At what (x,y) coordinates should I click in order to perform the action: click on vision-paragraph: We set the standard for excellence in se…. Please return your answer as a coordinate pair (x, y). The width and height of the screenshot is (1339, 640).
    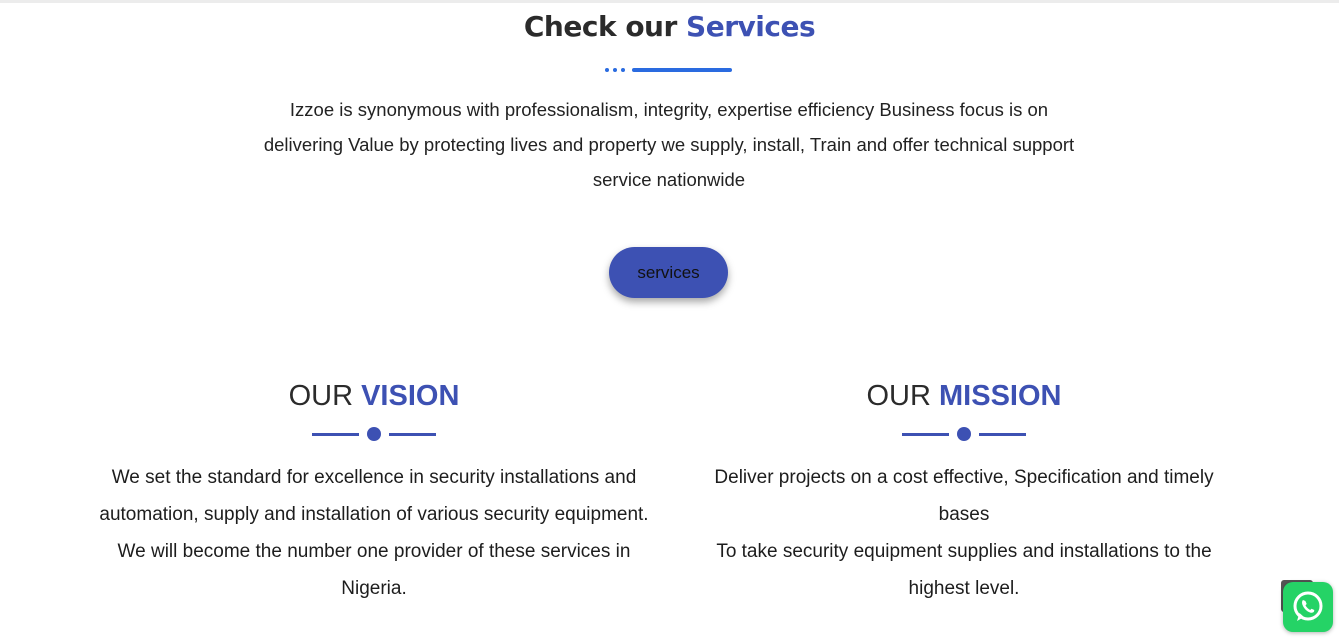
    Looking at the image, I should click on (374, 533).